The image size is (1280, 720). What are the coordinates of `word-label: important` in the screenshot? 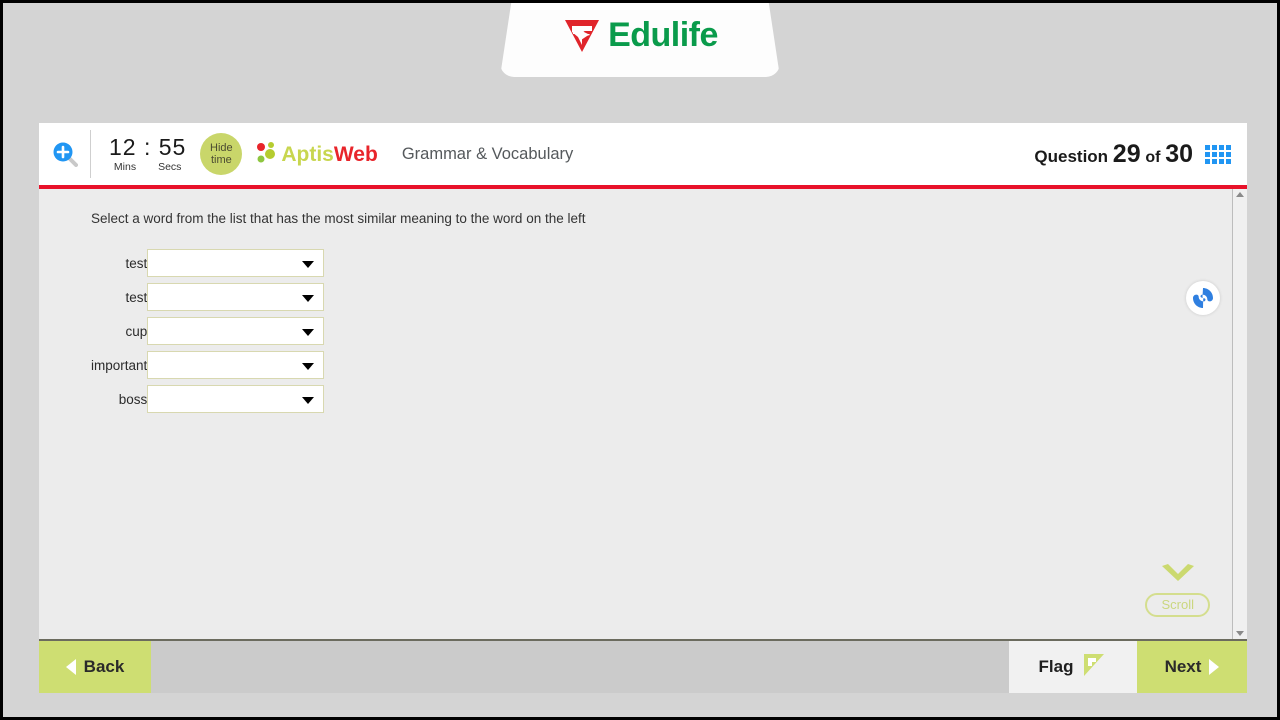 It's located at (119, 365).